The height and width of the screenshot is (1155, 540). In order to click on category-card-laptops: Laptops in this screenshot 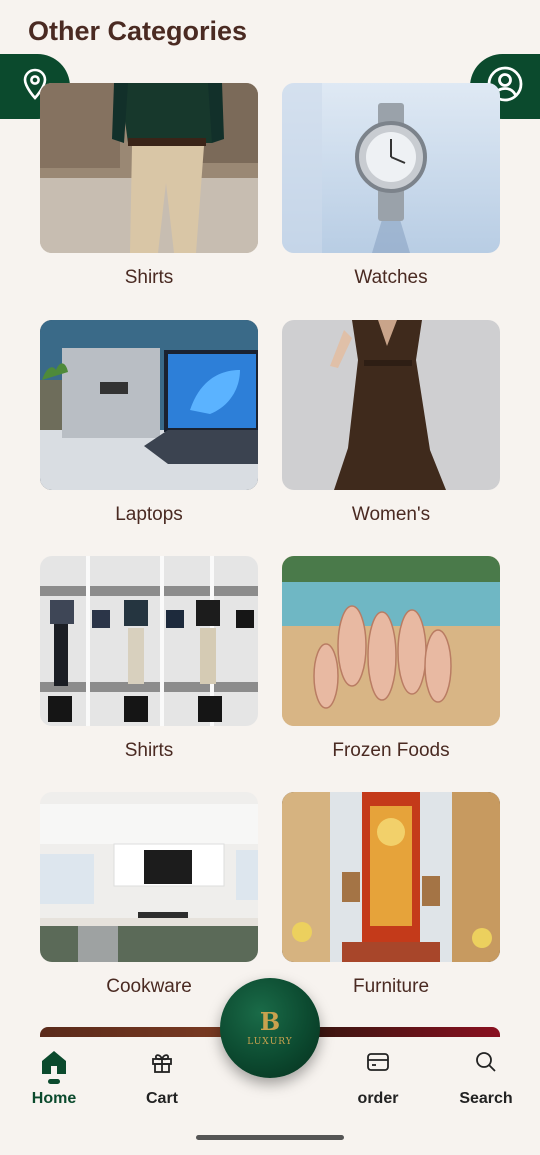, I will do `click(149, 423)`.